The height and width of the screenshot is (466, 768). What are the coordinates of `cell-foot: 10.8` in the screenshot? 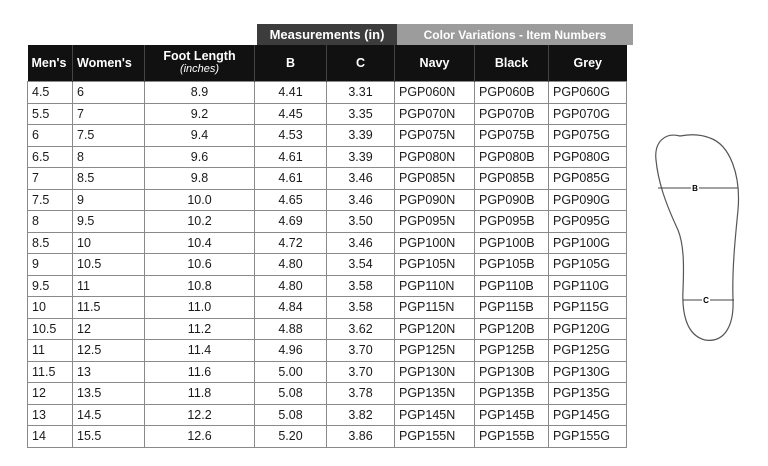 It's located at (199, 285).